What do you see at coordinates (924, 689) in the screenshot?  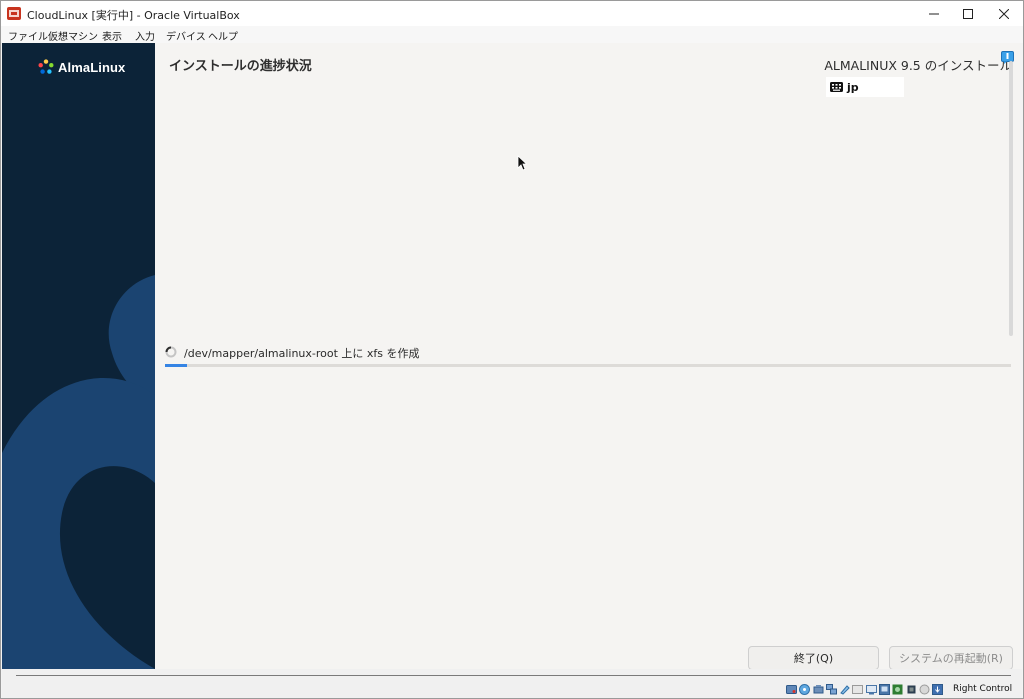 I see `mouse-integration-icon` at bounding box center [924, 689].